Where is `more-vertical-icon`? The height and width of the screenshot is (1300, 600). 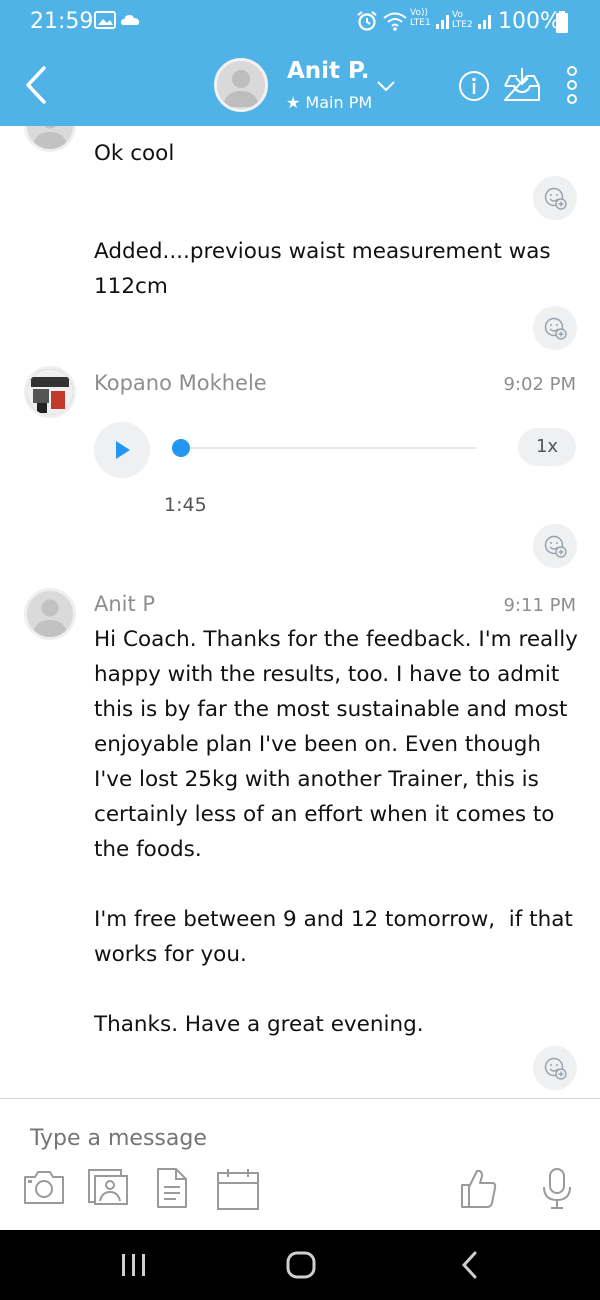
more-vertical-icon is located at coordinates (572, 88).